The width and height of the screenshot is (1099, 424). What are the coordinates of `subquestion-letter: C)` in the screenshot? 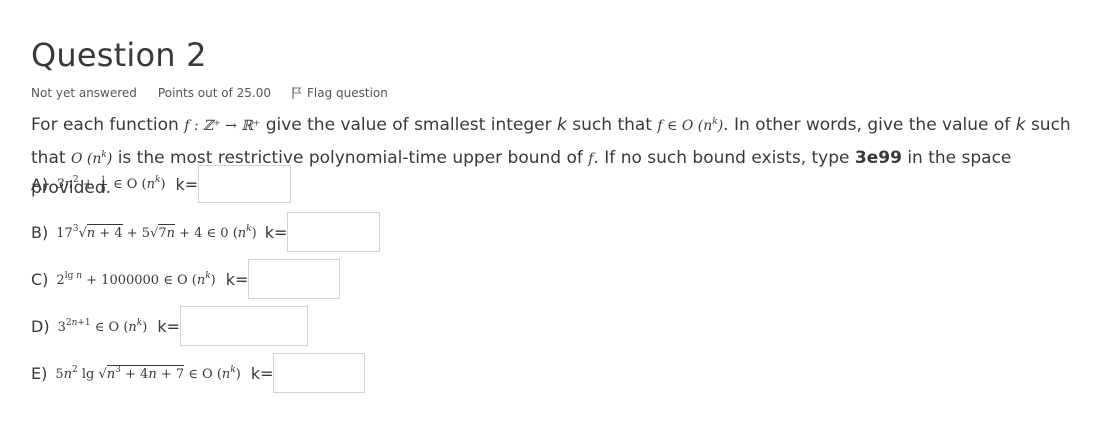 It's located at (40, 279).